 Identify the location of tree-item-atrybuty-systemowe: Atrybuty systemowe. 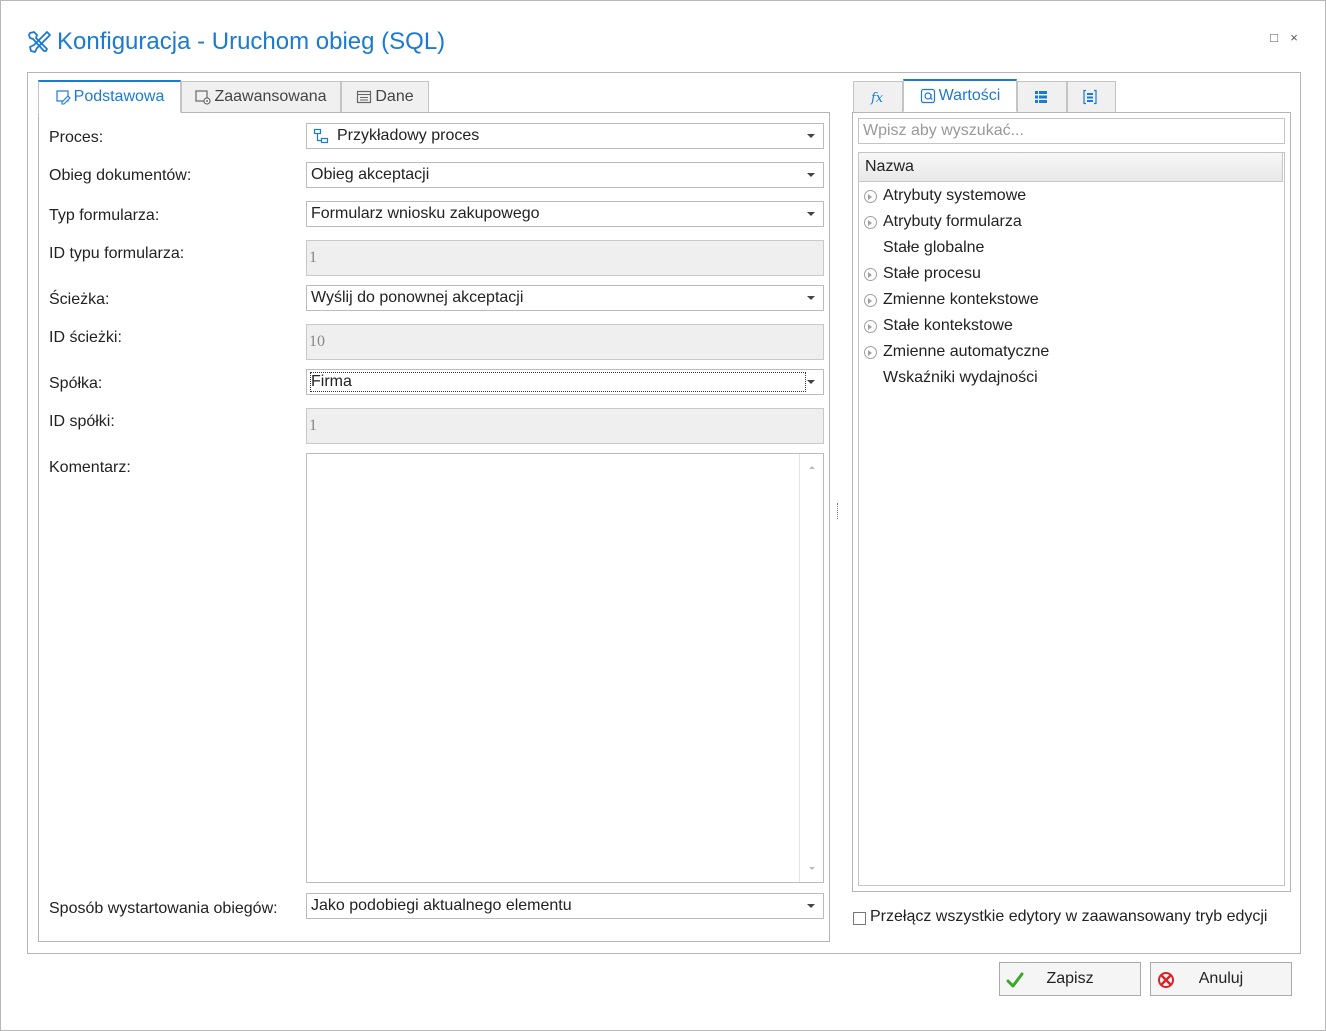
(942, 196).